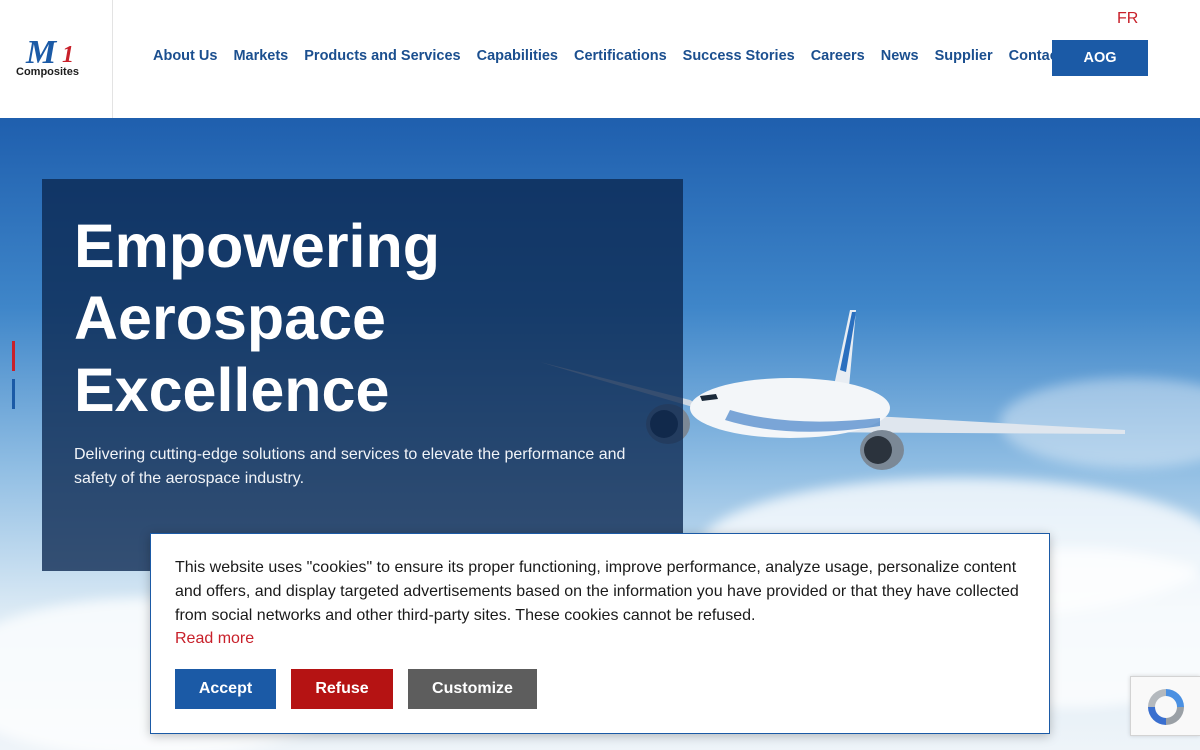 This screenshot has width=1200, height=750. What do you see at coordinates (620, 56) in the screenshot?
I see `nav-certifications: Certifications` at bounding box center [620, 56].